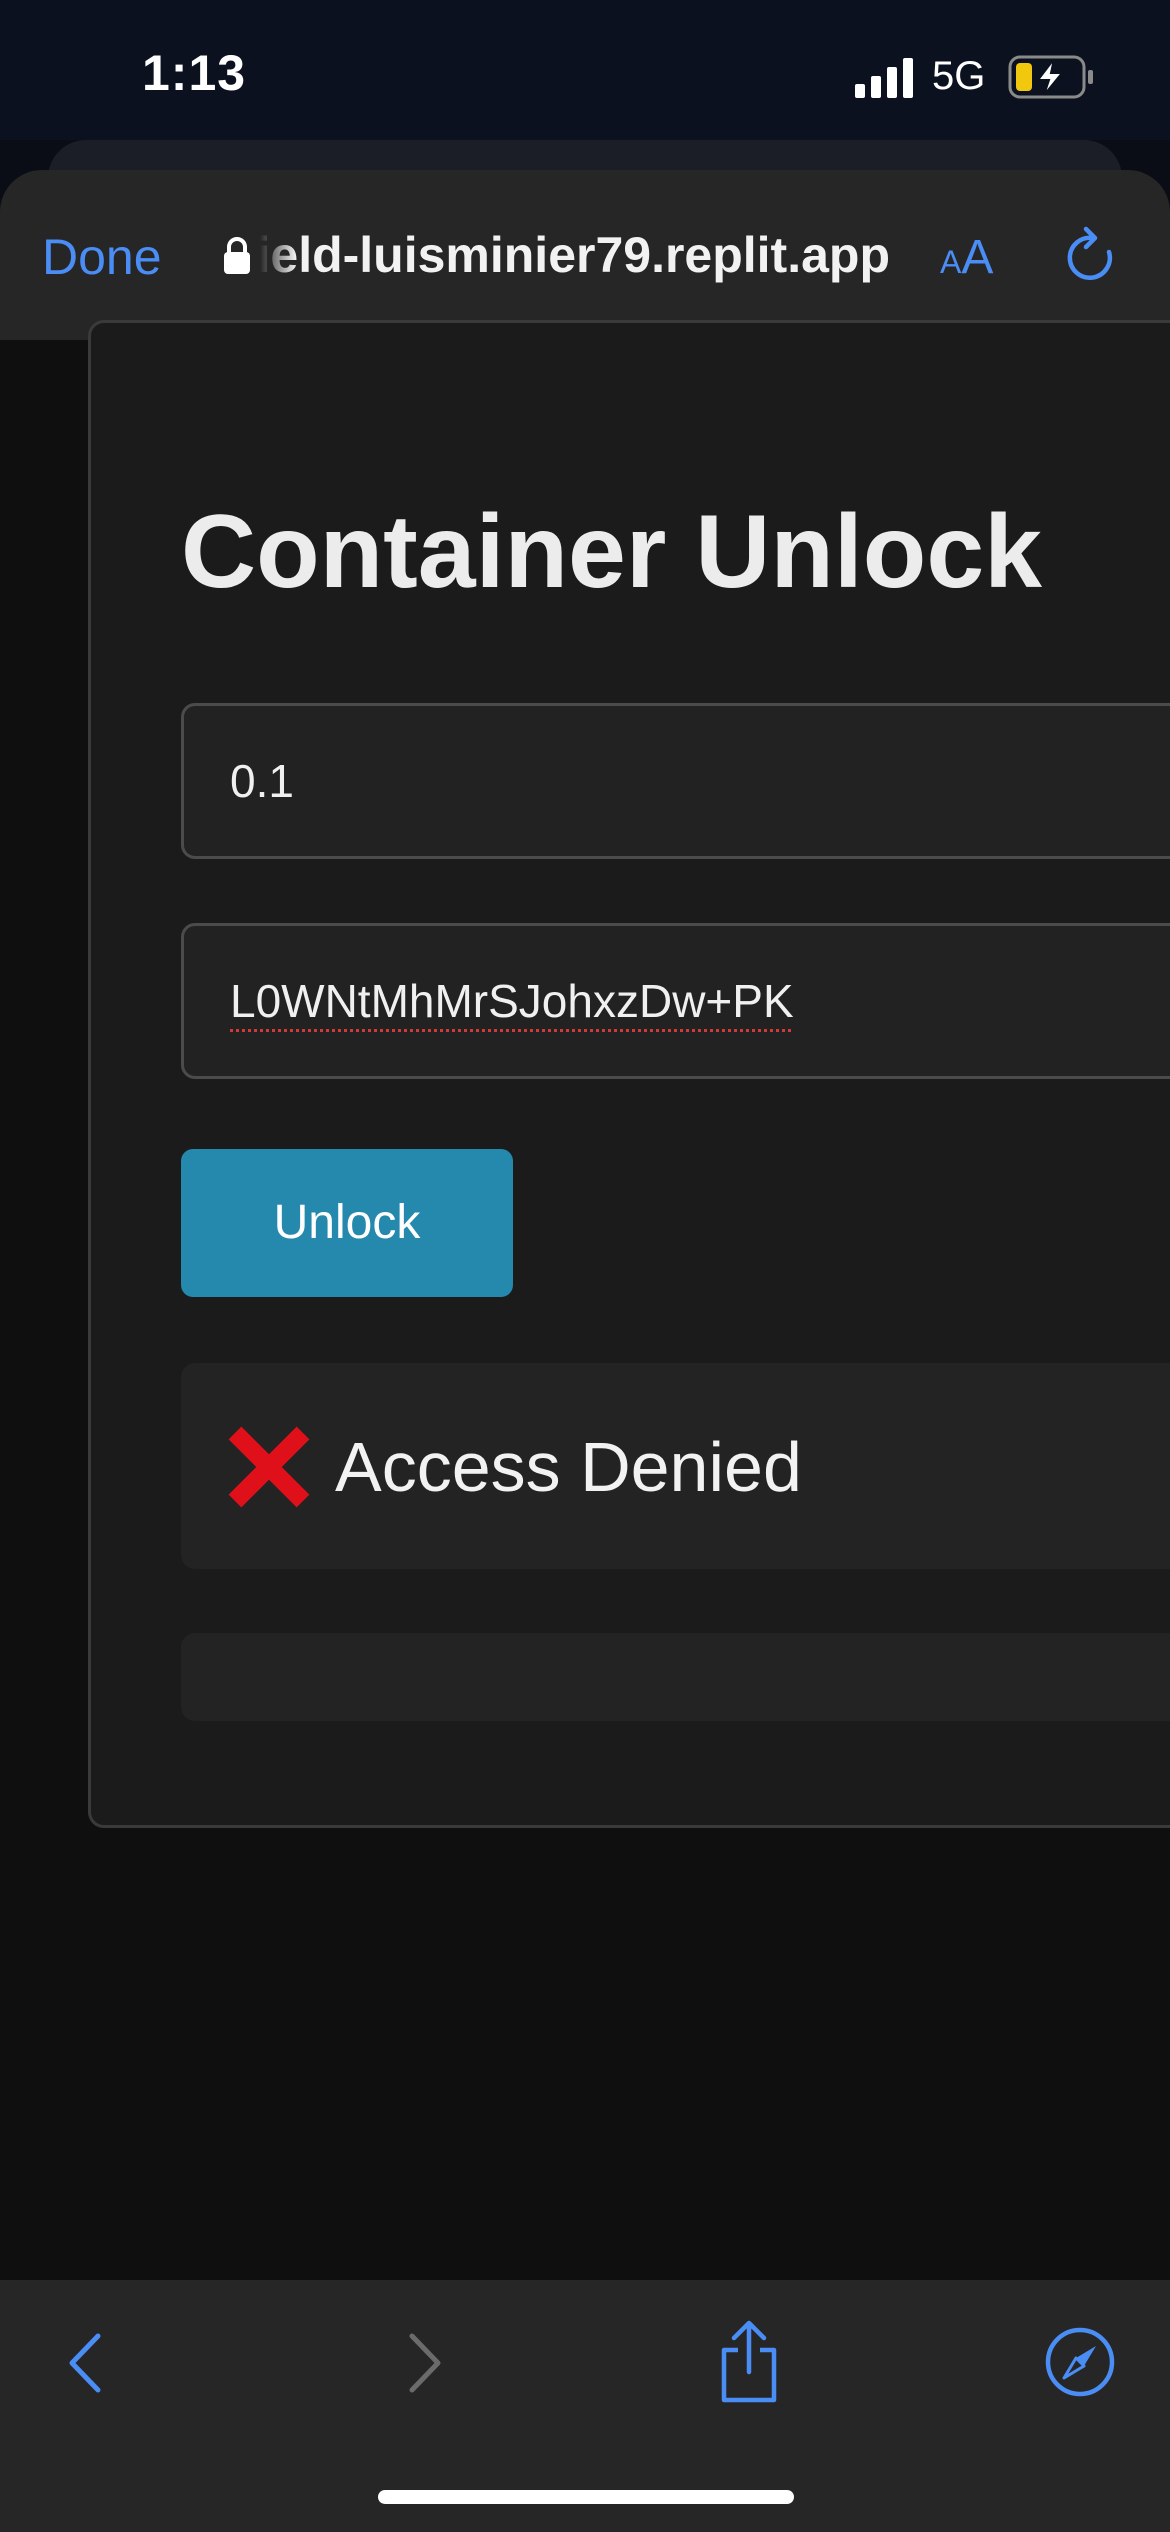 This screenshot has height=2532, width=1170. I want to click on browser-top-bar: Done shield-luisminier79.replit.app AA, so click(585, 255).